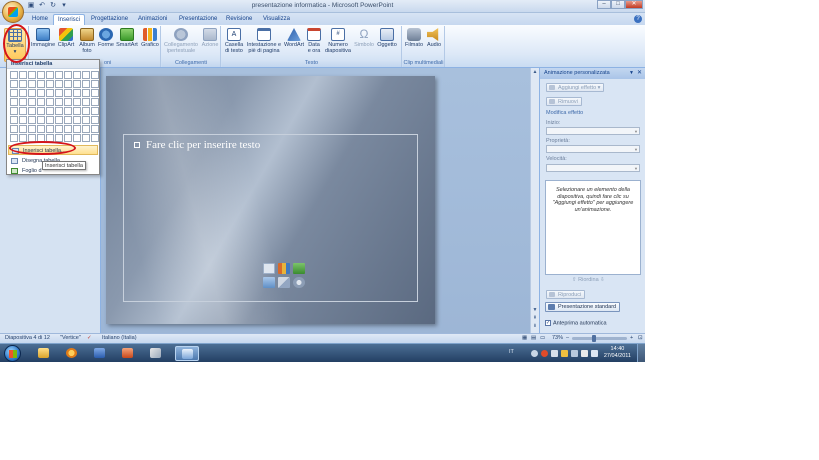  Describe the element at coordinates (535, 72) in the screenshot. I see `scroll-up-icon: ▲` at that location.